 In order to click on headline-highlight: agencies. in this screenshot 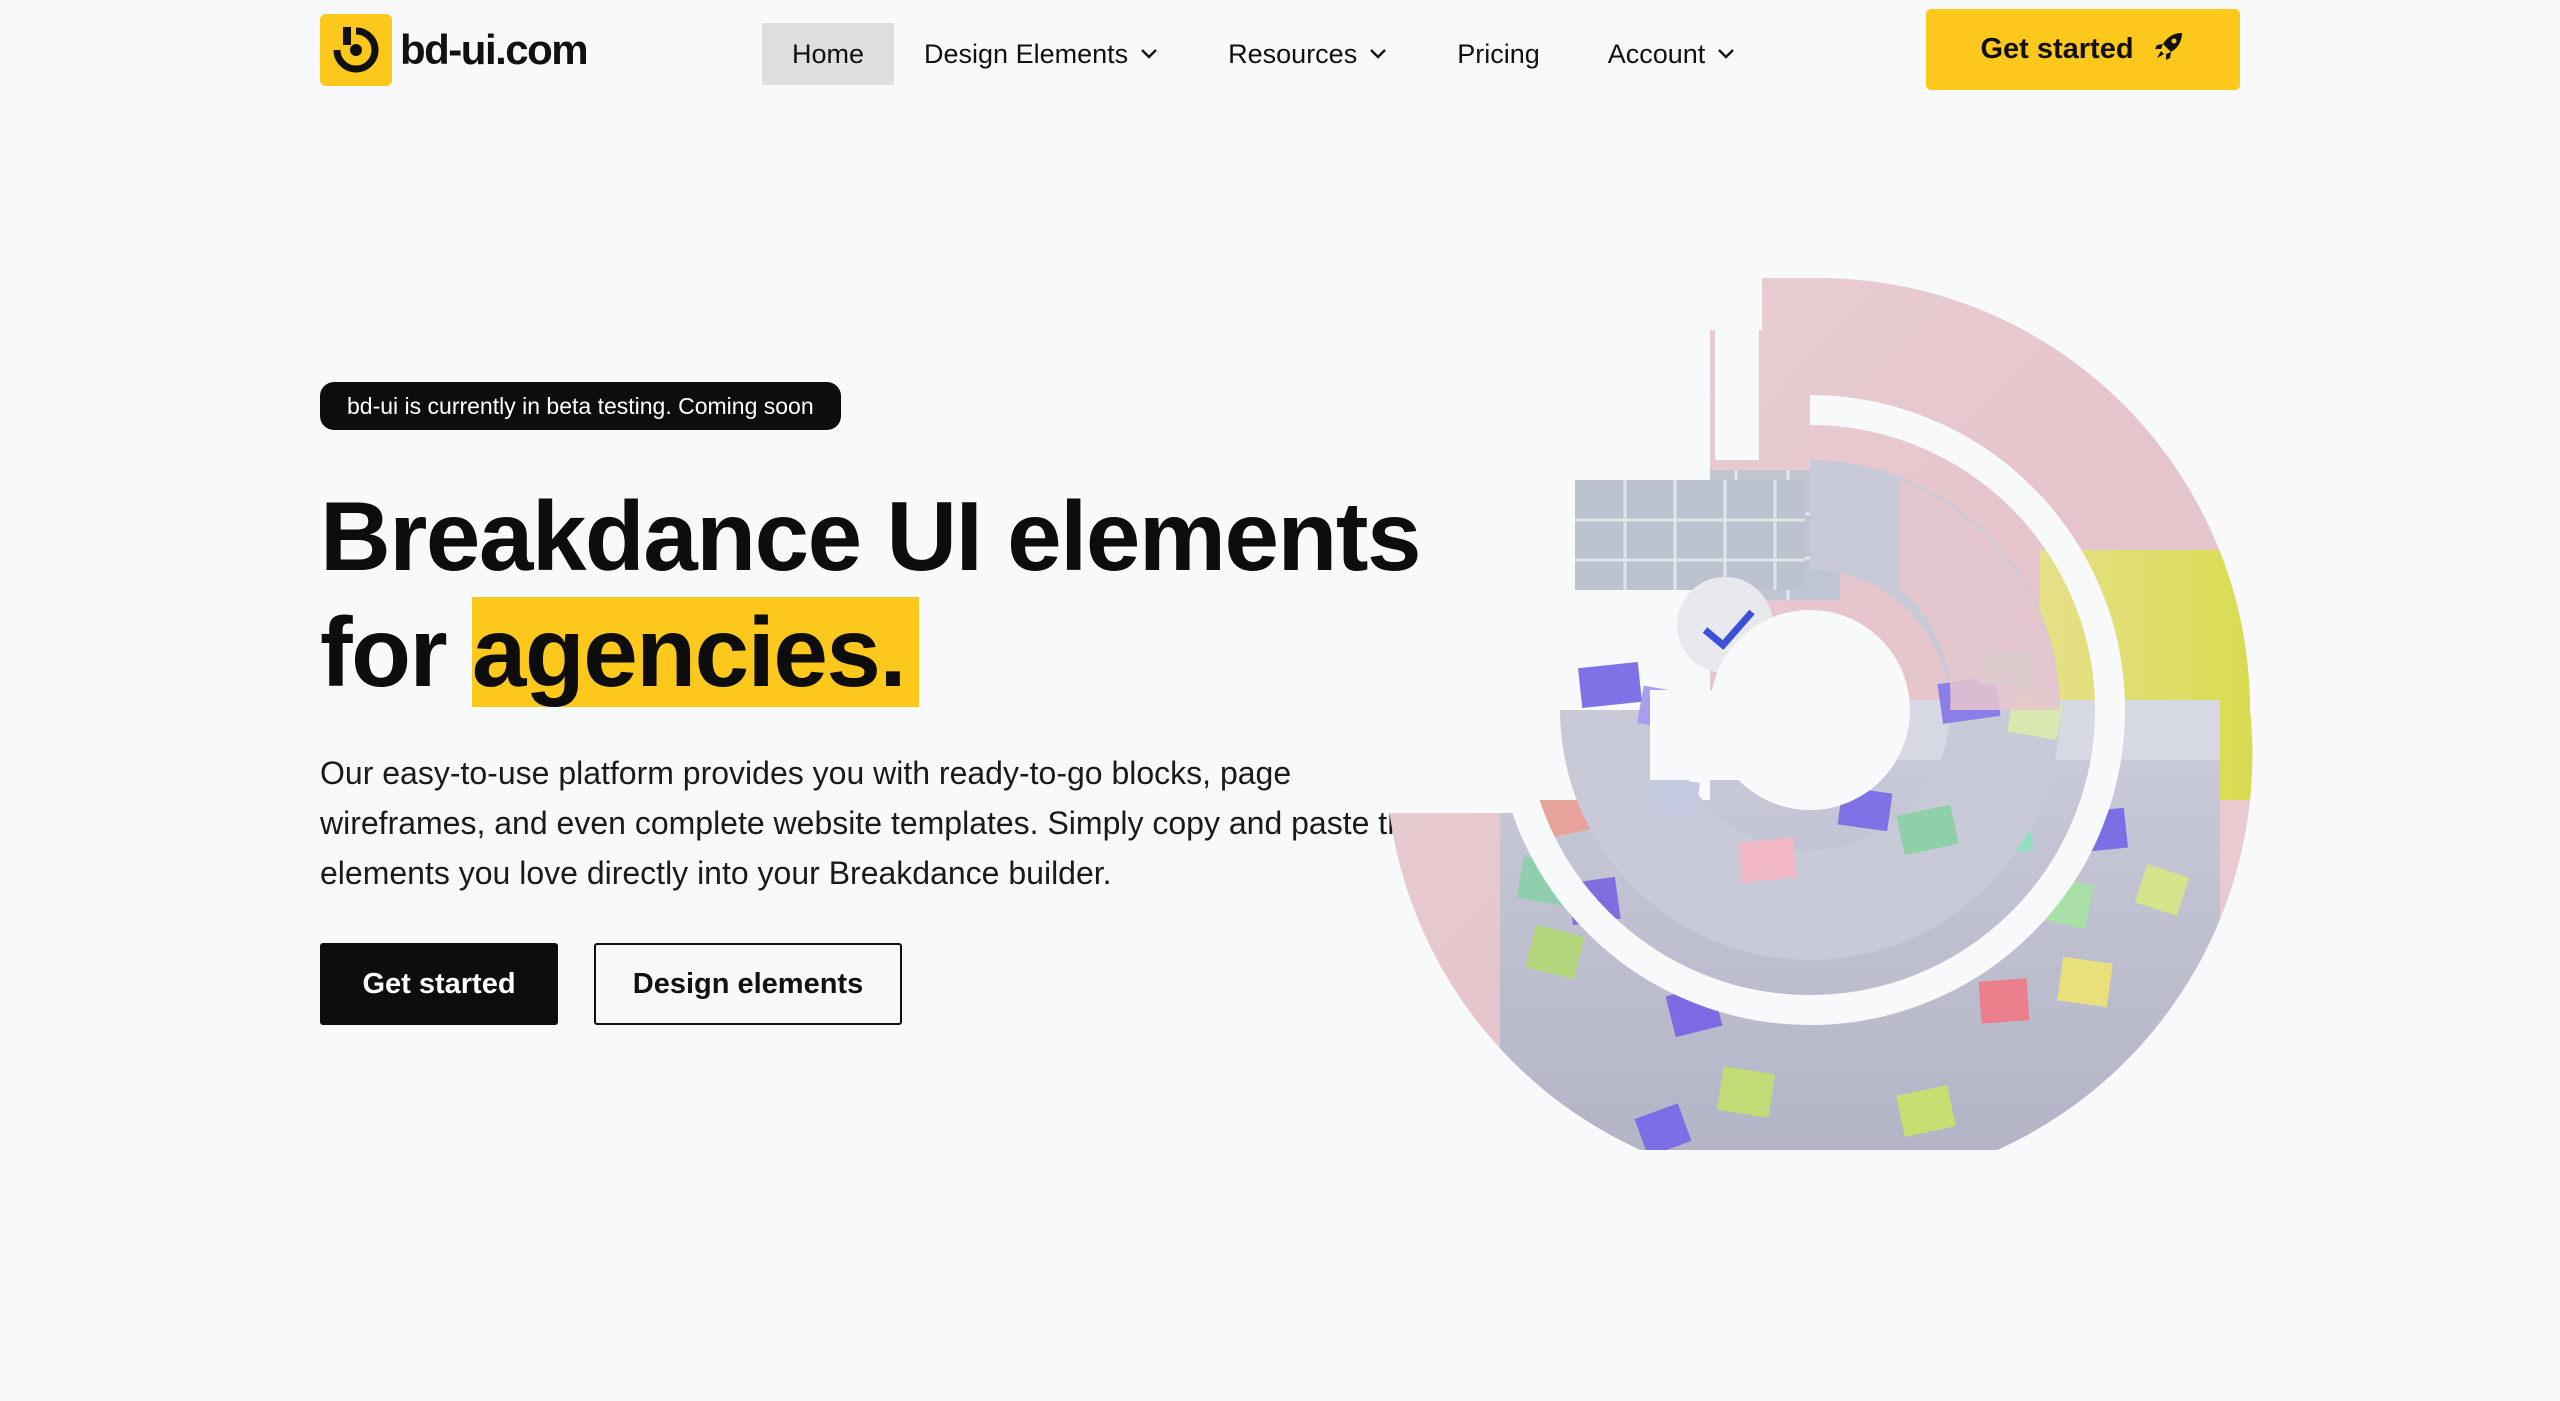, I will do `click(695, 652)`.